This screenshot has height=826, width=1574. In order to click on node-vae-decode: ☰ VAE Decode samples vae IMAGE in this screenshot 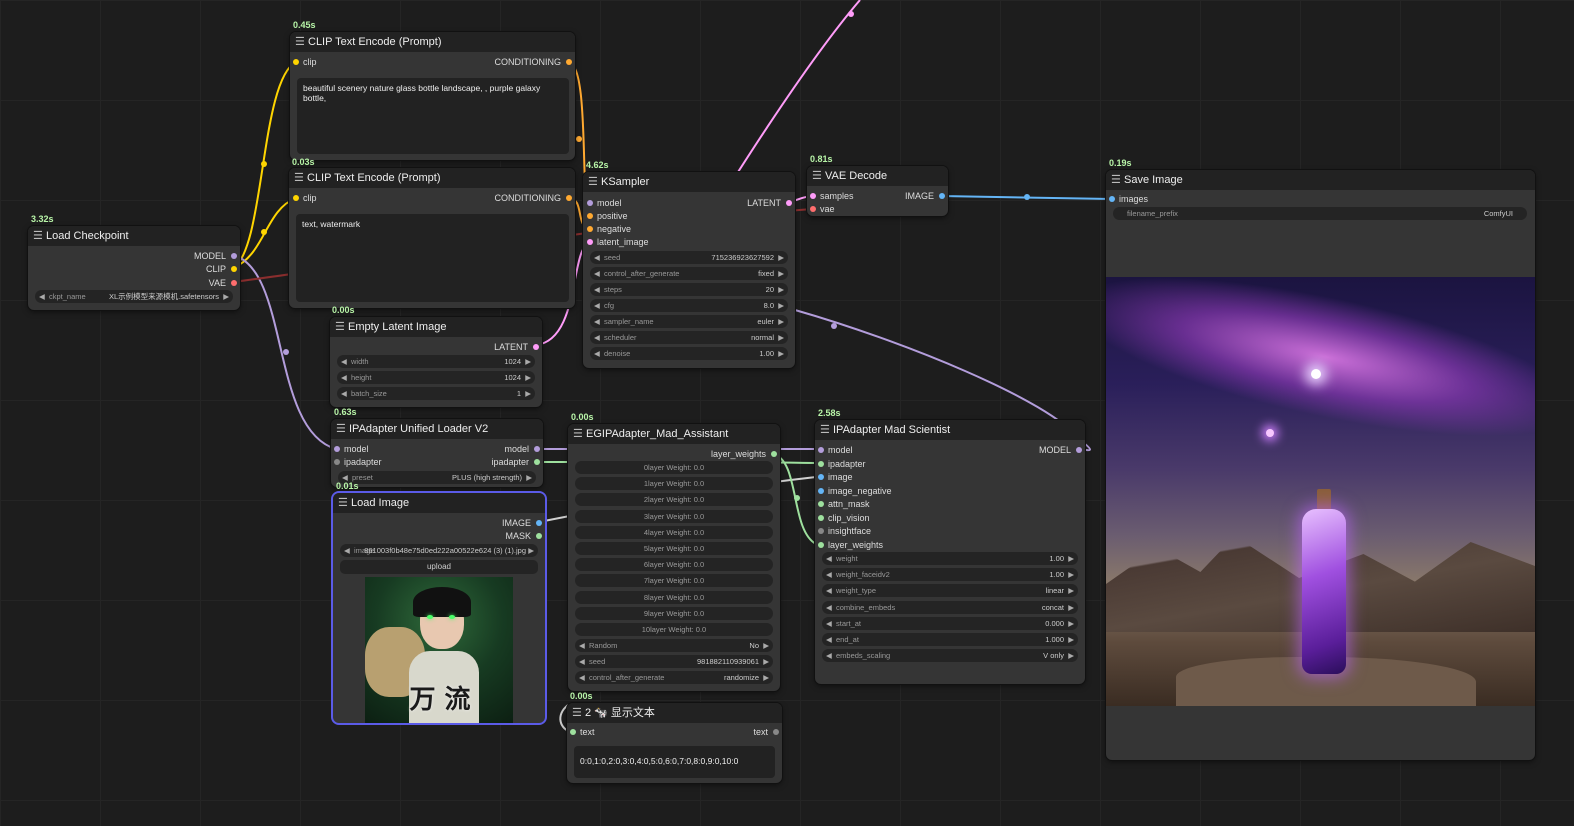, I will do `click(877, 191)`.